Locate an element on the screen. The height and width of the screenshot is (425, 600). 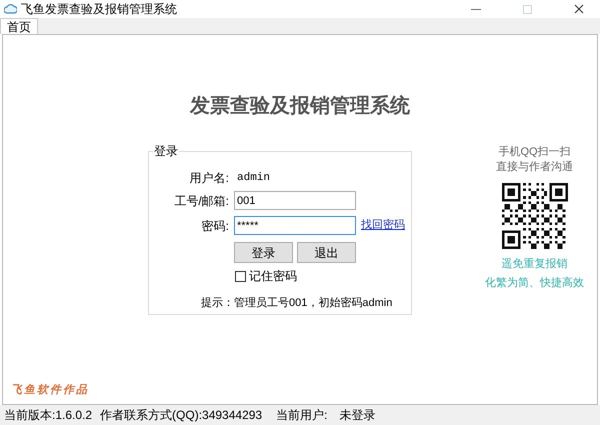
user-status: 未登录 is located at coordinates (357, 415).